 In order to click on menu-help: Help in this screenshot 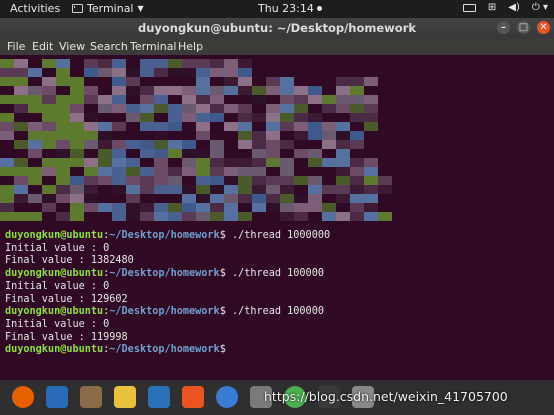, I will do `click(190, 46)`.